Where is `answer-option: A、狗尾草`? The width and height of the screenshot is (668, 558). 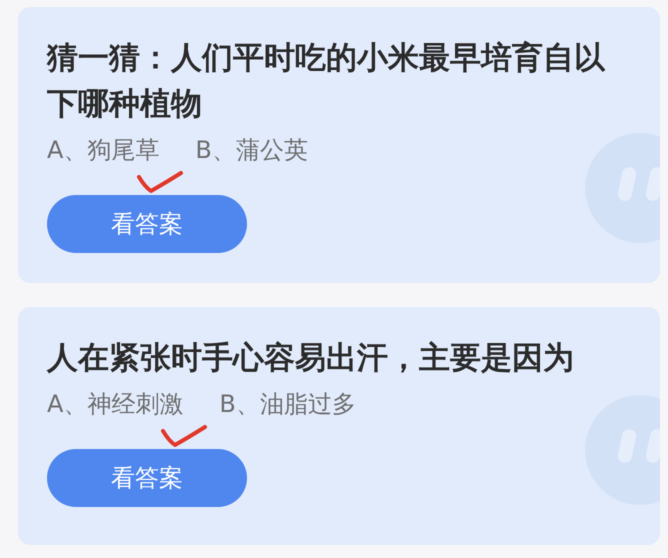
answer-option: A、狗尾草 is located at coordinates (103, 150).